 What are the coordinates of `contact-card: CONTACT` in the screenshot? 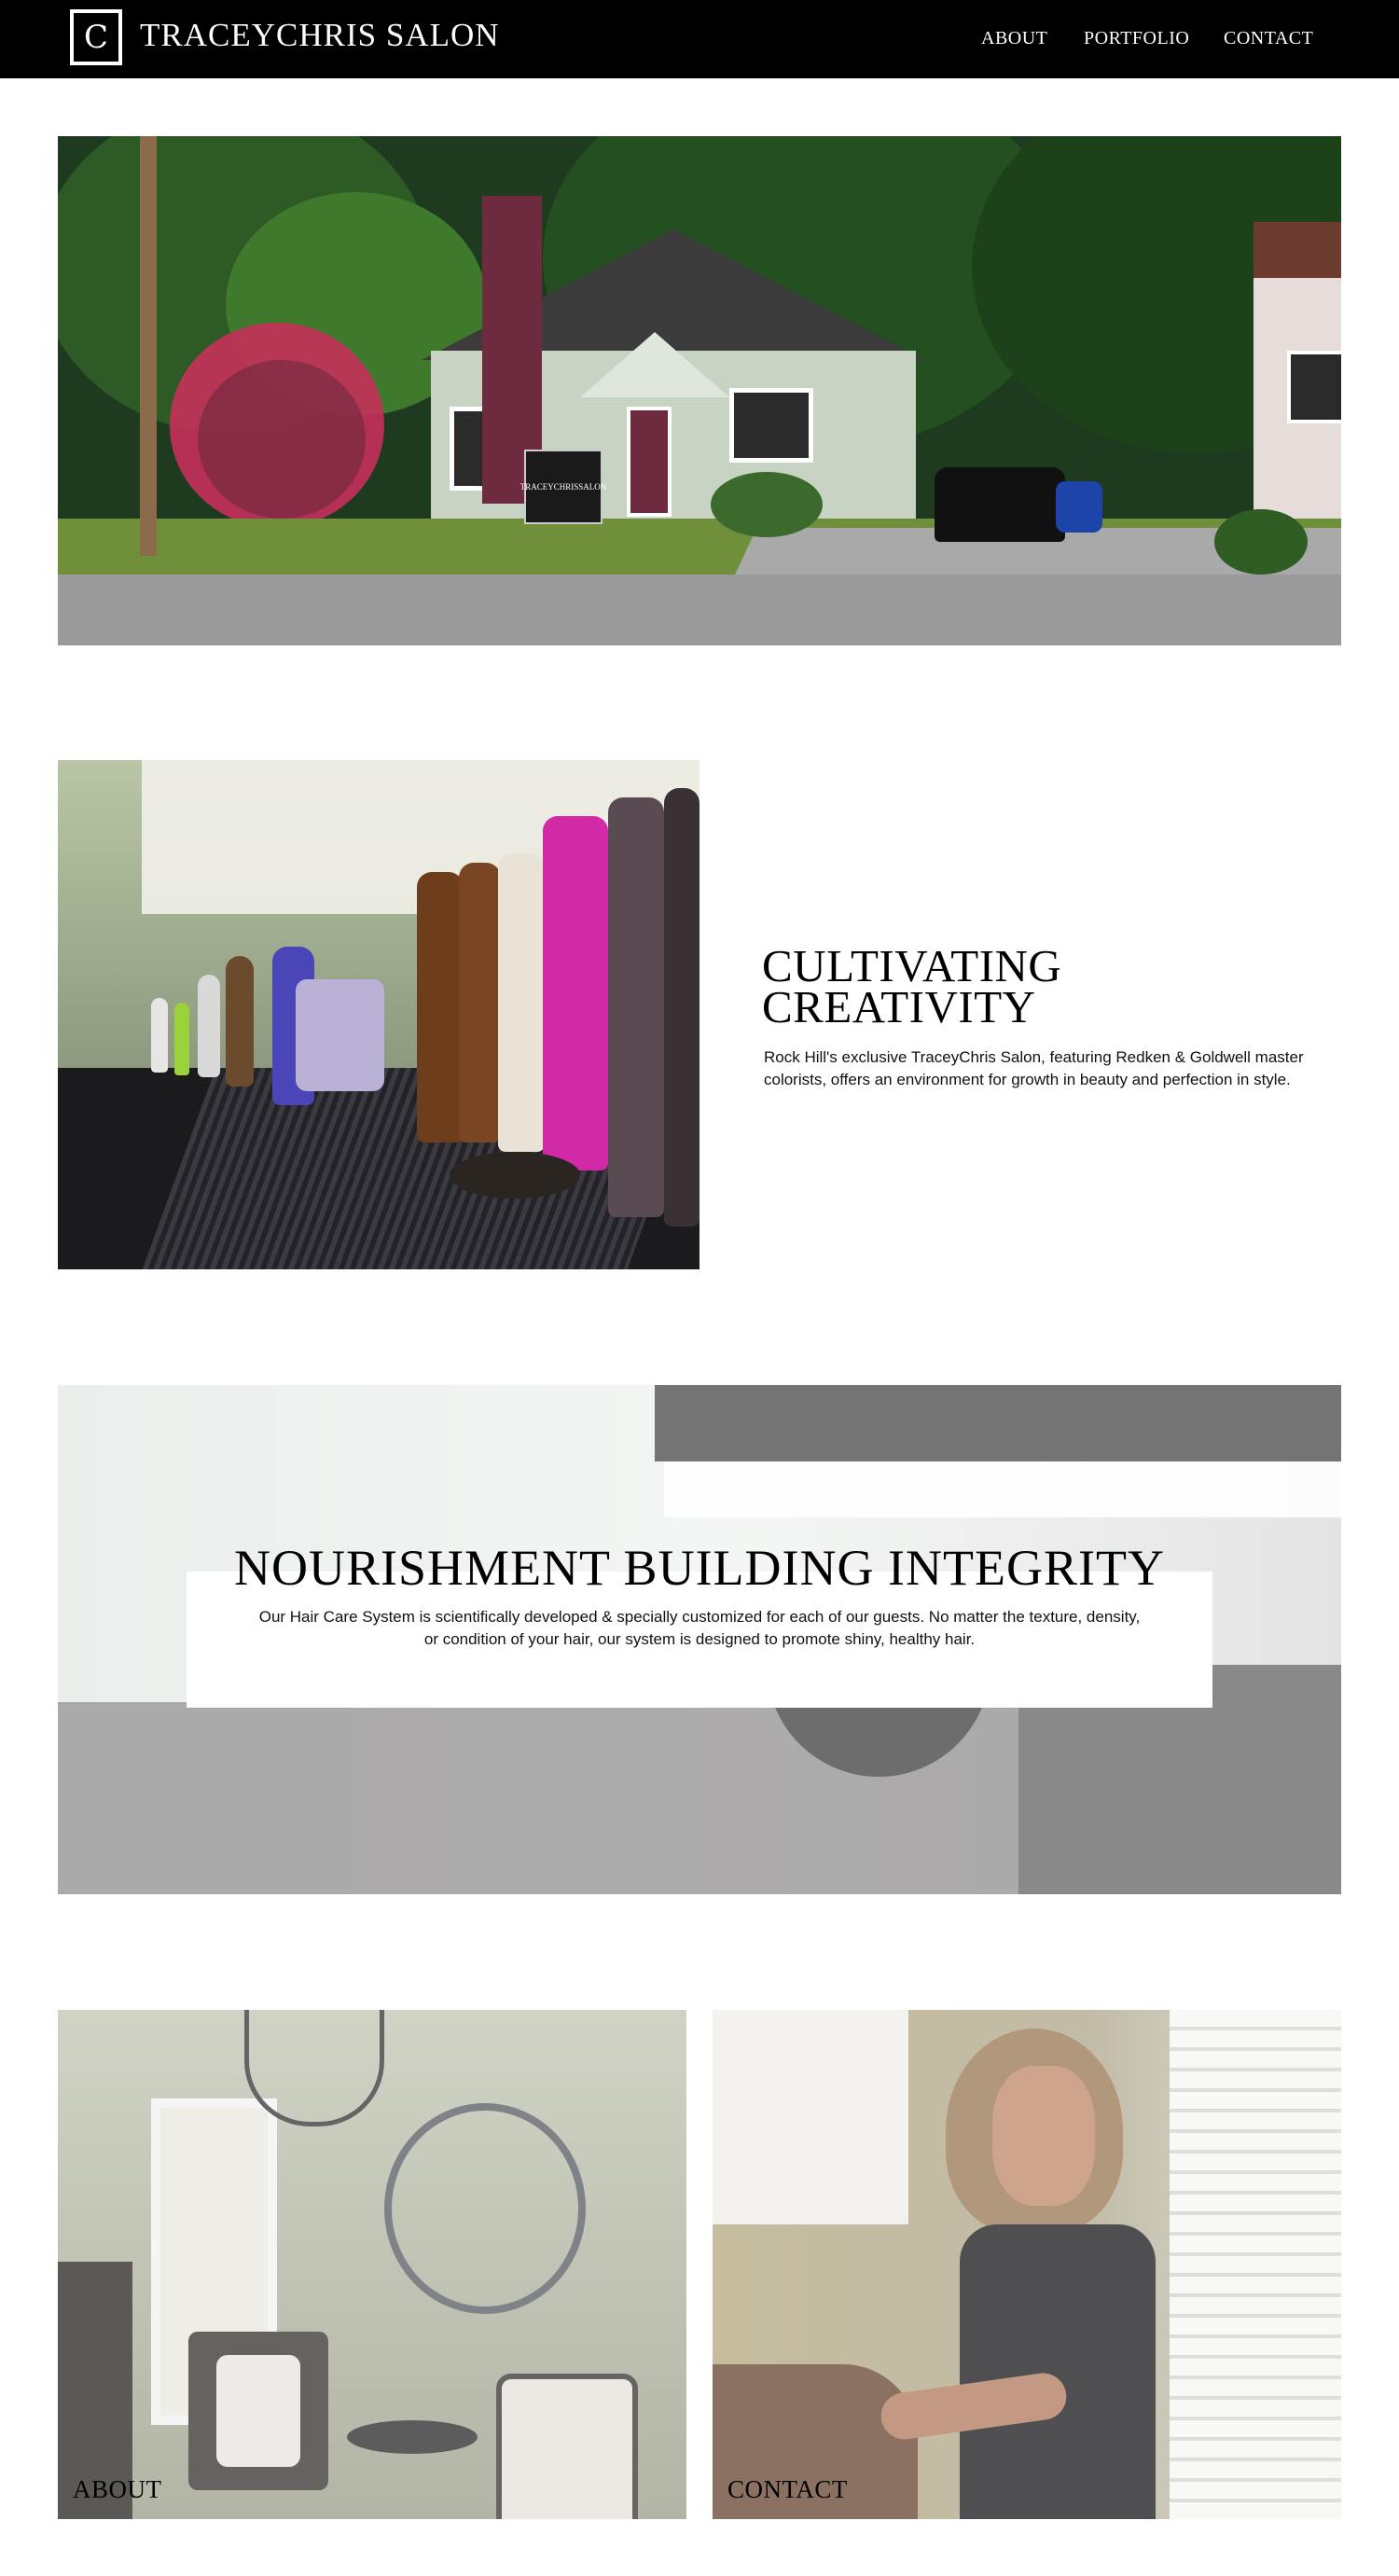 It's located at (1027, 2264).